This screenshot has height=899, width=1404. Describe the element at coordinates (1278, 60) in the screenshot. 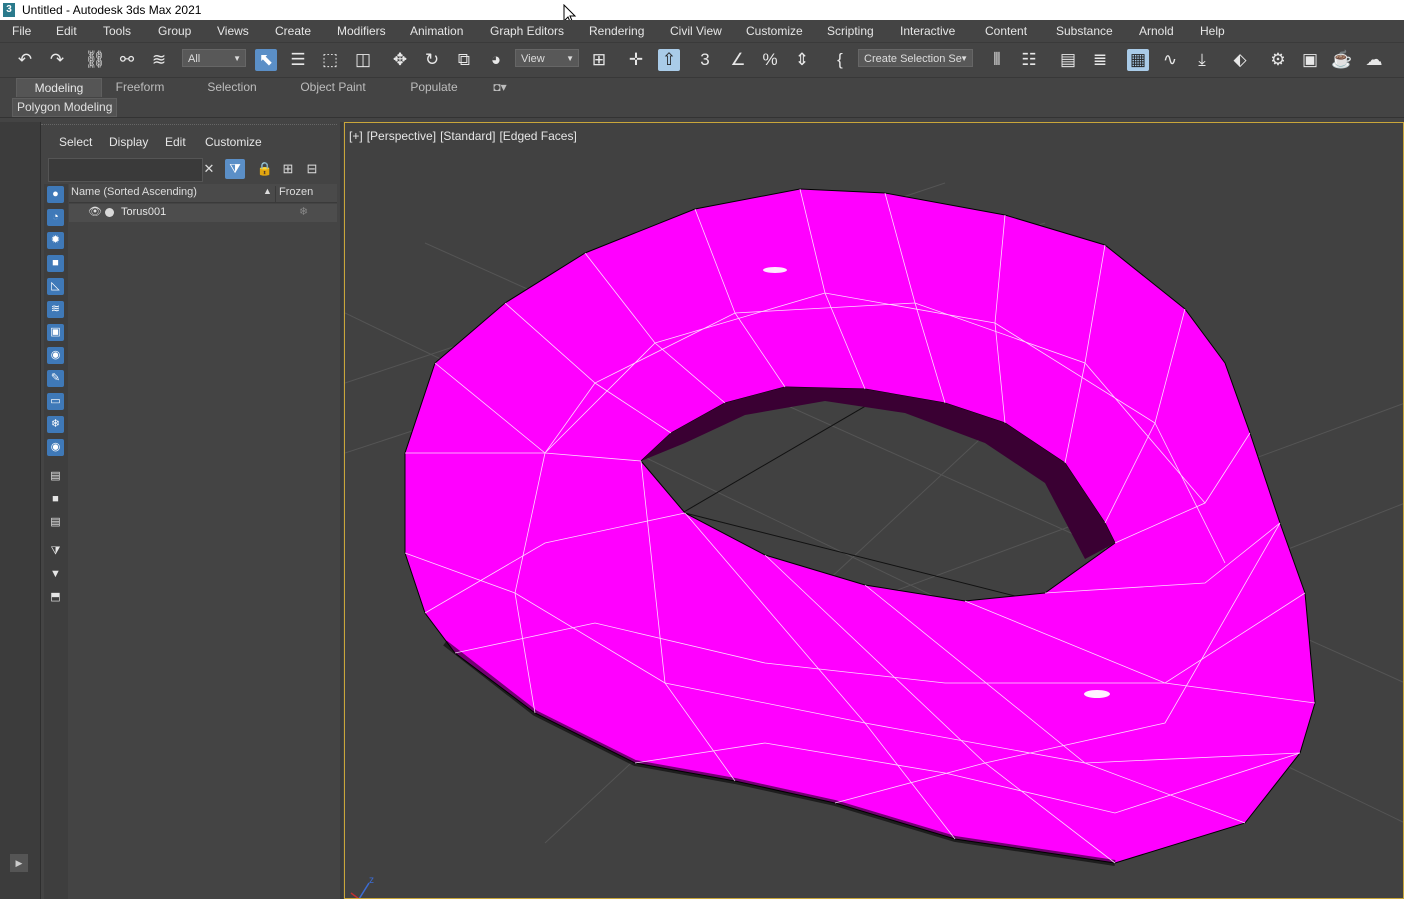

I see `render-setup-icon: ⚙` at that location.